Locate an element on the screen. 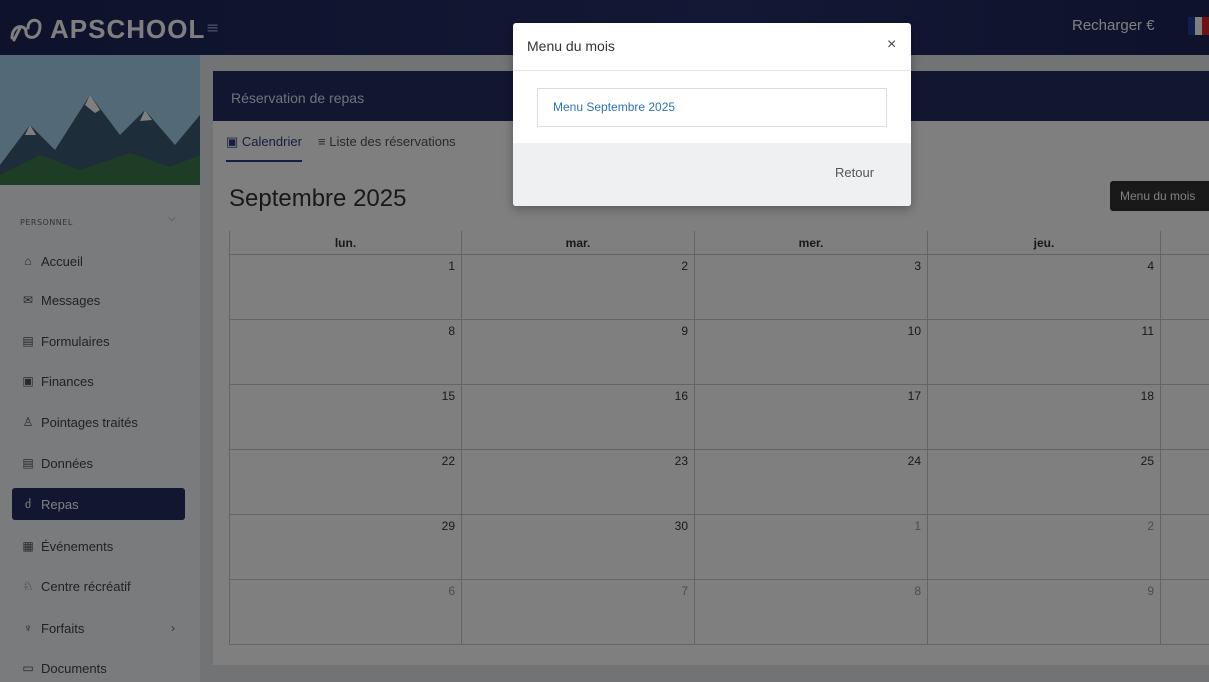 The width and height of the screenshot is (1209, 682). modal-title: Menu du mois is located at coordinates (571, 46).